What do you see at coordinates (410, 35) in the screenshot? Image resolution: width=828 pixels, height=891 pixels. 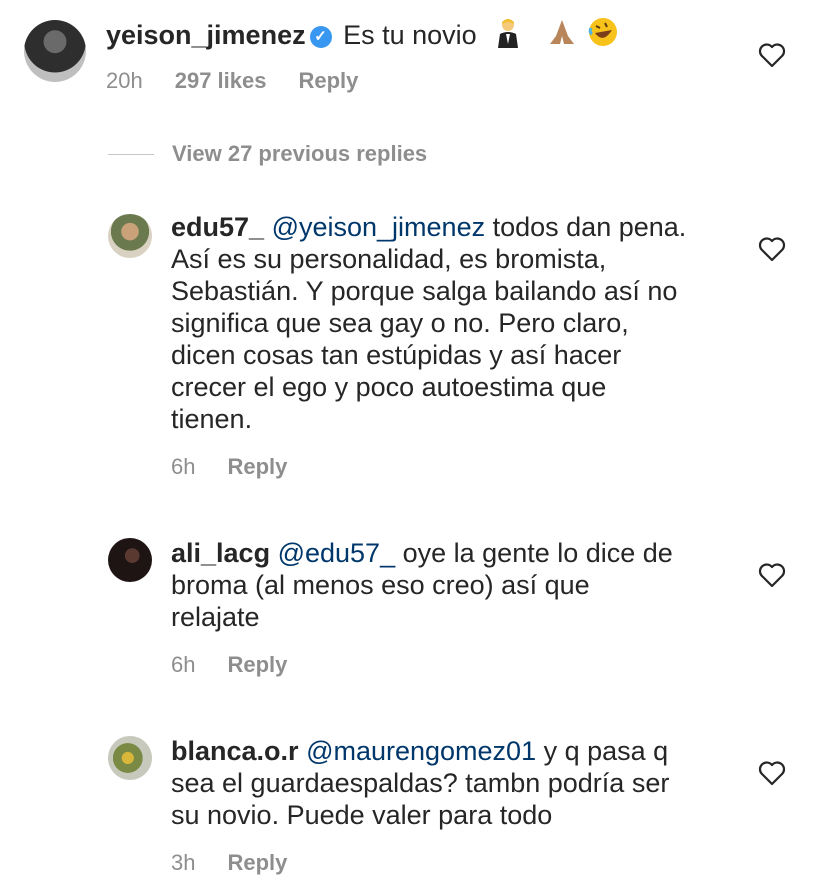 I see `comment-body: Es tu novio` at bounding box center [410, 35].